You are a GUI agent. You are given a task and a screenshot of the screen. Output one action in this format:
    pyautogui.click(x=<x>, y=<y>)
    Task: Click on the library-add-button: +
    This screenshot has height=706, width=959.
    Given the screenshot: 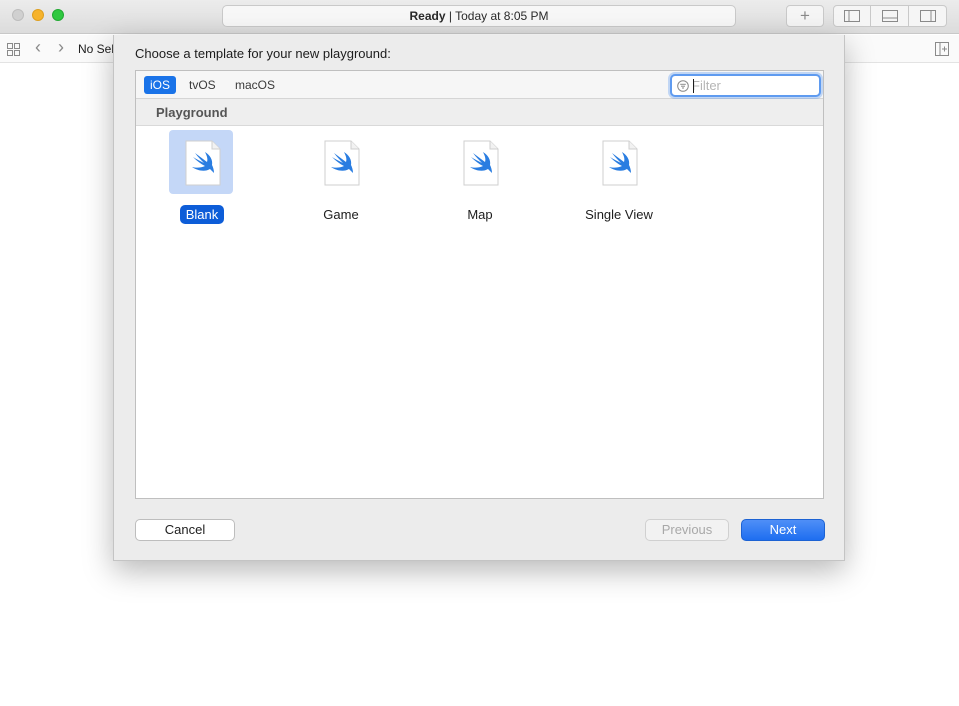 What is the action you would take?
    pyautogui.click(x=805, y=16)
    